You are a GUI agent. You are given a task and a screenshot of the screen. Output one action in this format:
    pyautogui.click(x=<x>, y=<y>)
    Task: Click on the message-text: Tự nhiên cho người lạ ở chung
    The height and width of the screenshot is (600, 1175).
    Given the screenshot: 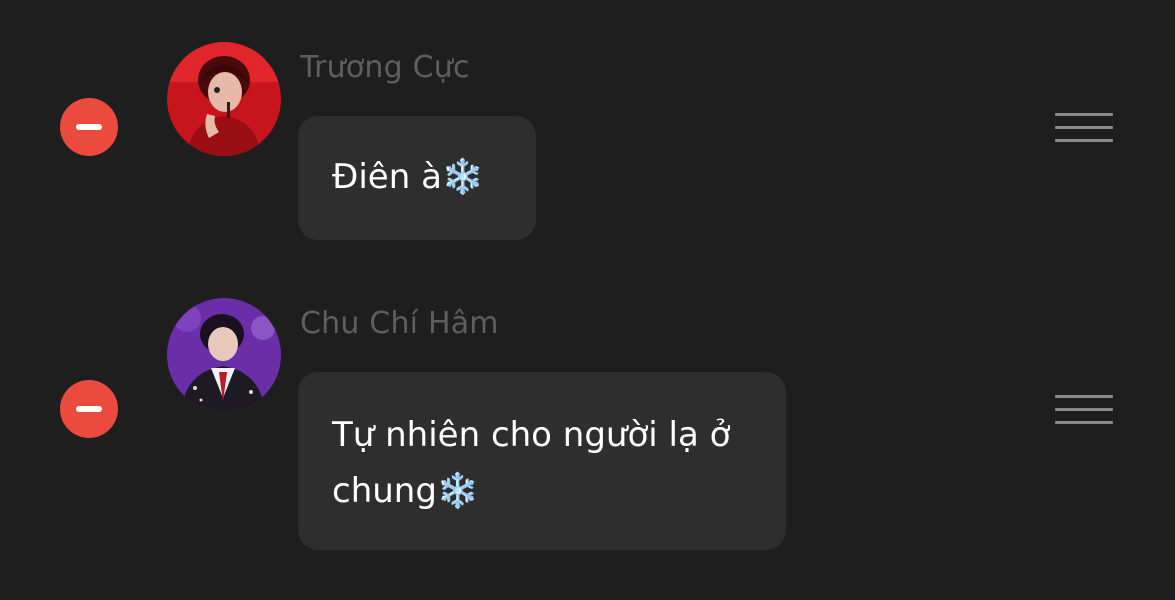 What is the action you would take?
    pyautogui.click(x=531, y=463)
    